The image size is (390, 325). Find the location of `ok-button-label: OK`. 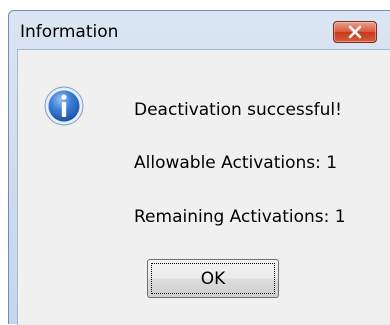

ok-button-label: OK is located at coordinates (213, 278).